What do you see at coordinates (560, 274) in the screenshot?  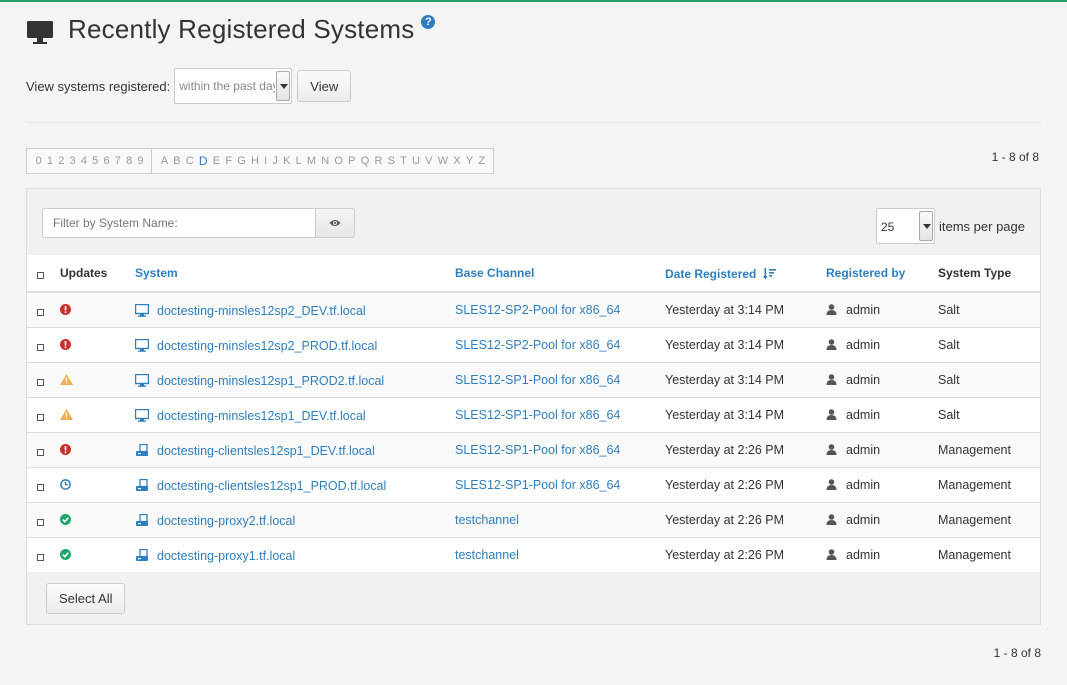 I see `column-base-channel: Base Channel` at bounding box center [560, 274].